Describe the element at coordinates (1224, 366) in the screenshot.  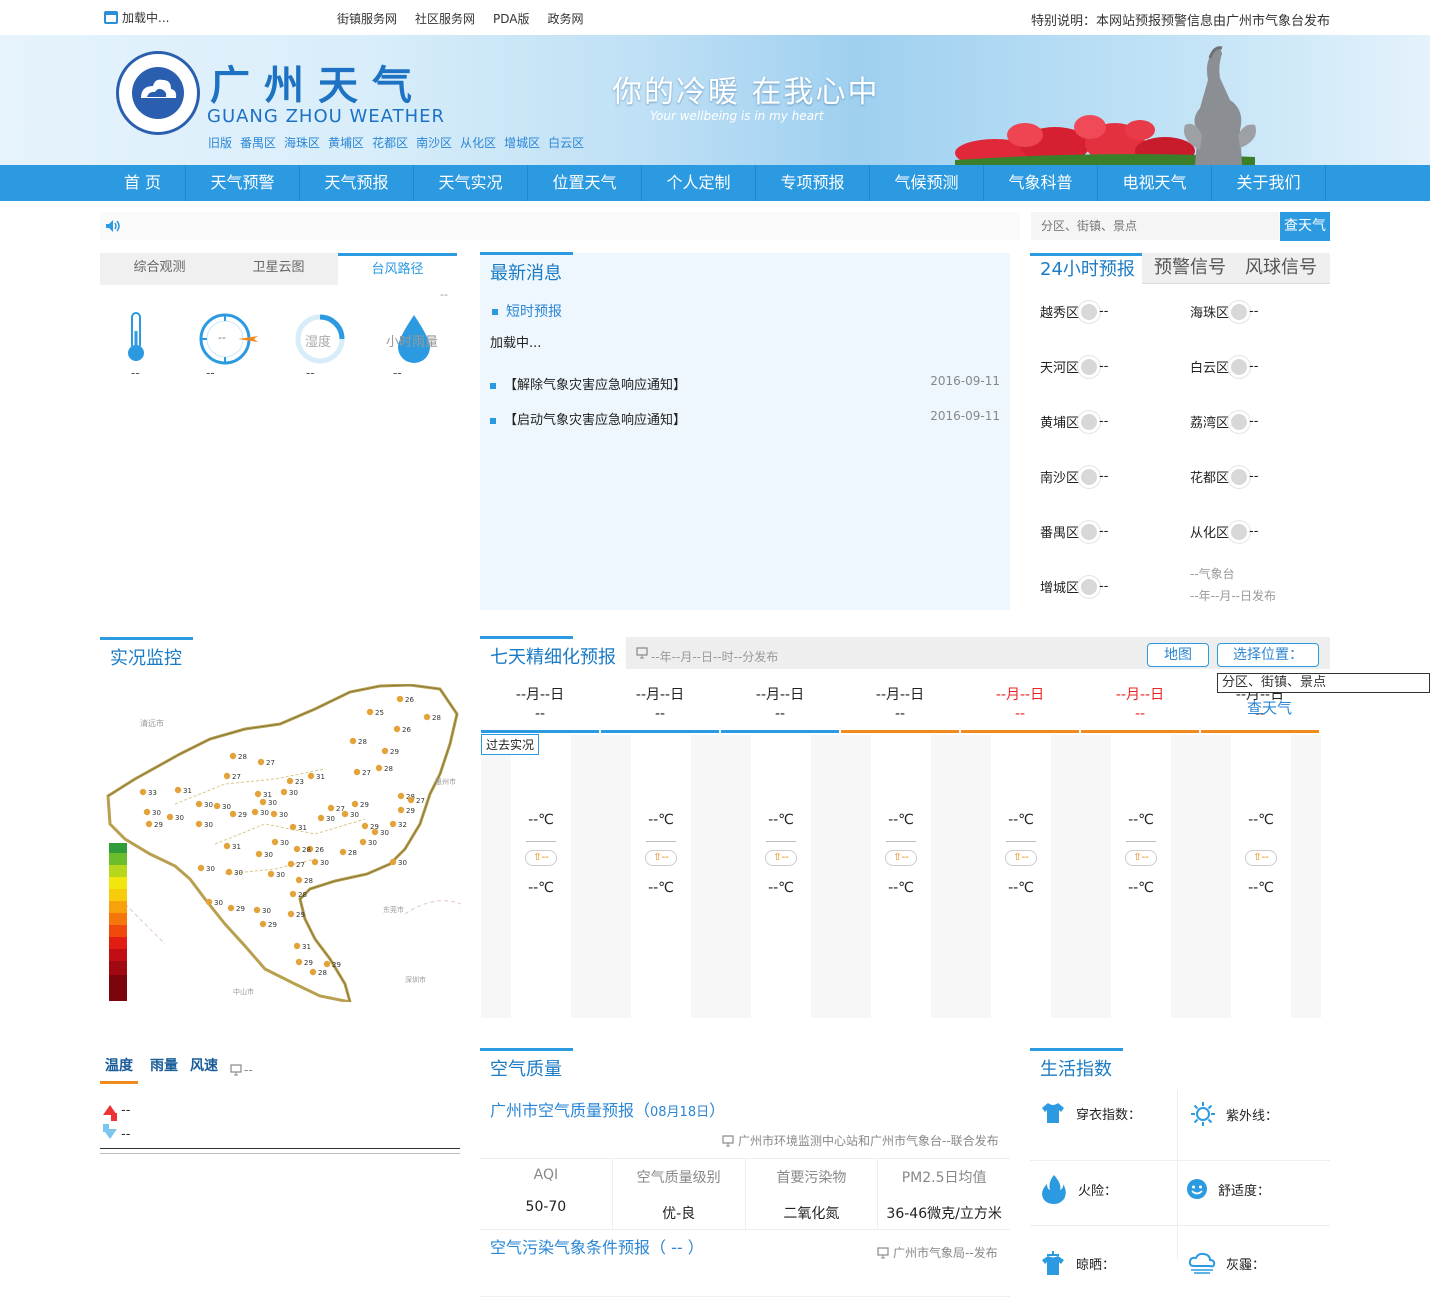
I see `district-forecast: 白云区 --` at that location.